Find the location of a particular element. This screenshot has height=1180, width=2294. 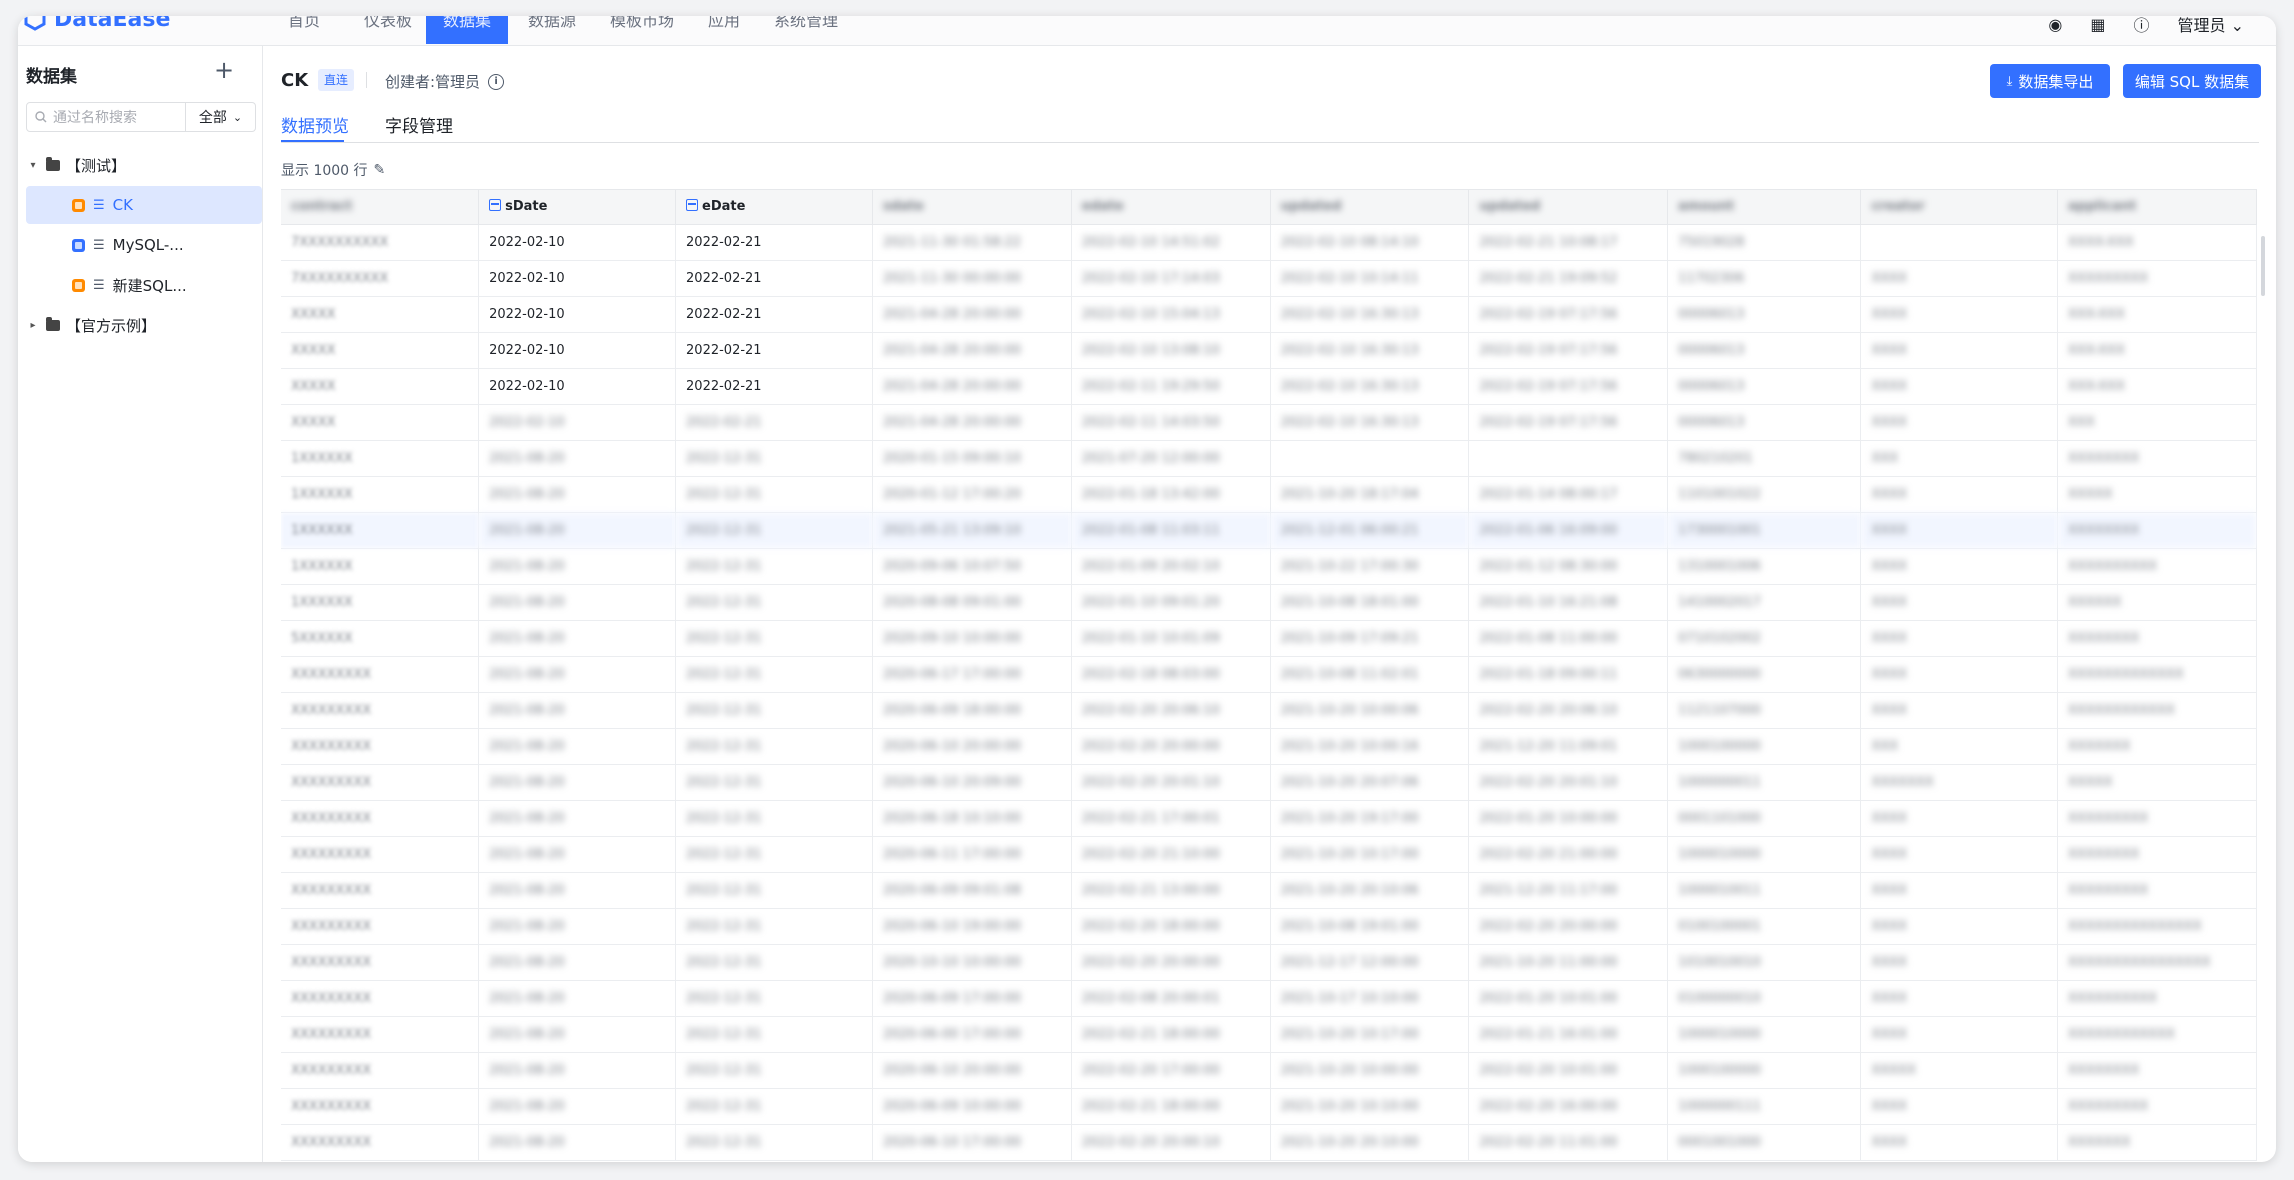

tree-item-ck: ☰ CK is located at coordinates (144, 205).